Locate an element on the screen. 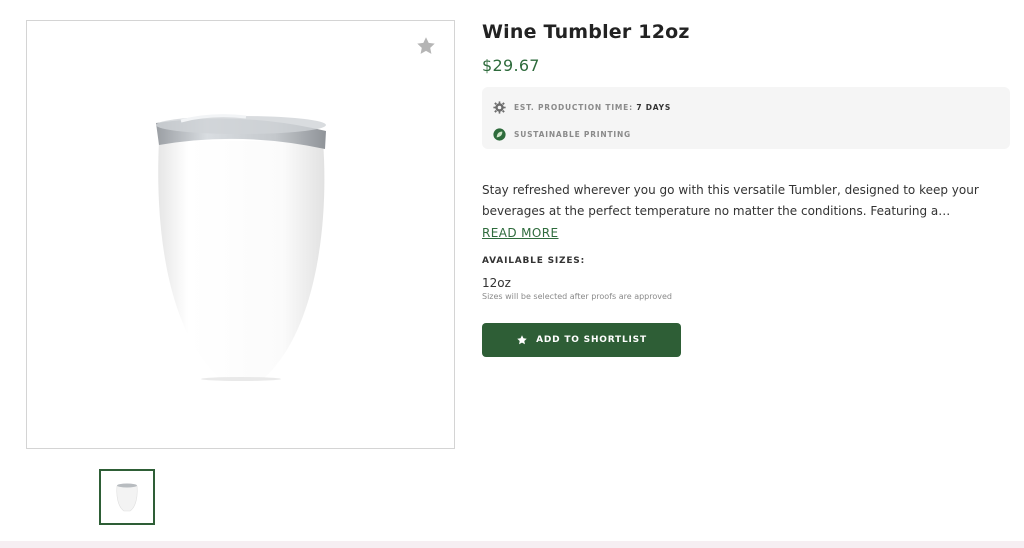 The height and width of the screenshot is (548, 1024). production-time-text: EST. PRODUCTION TIME: 7 DAYS is located at coordinates (592, 107).